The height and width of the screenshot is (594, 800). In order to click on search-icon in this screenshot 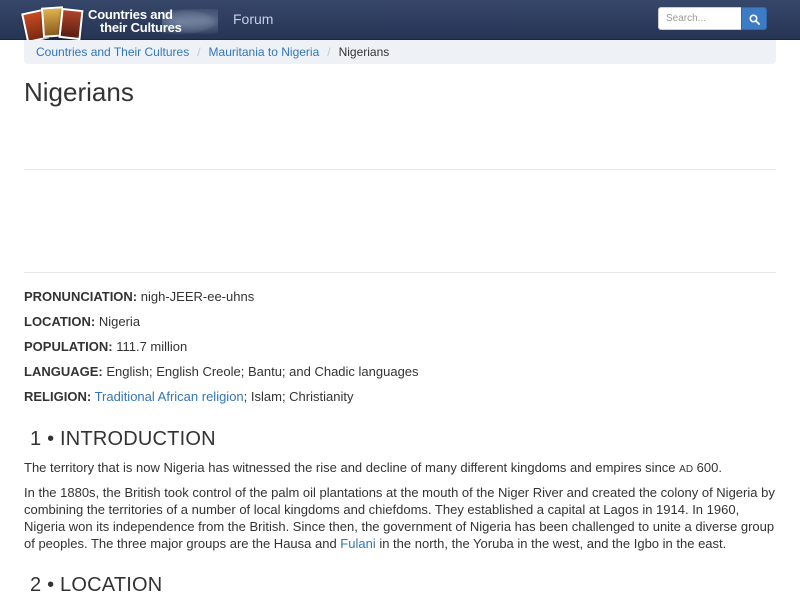, I will do `click(754, 19)`.